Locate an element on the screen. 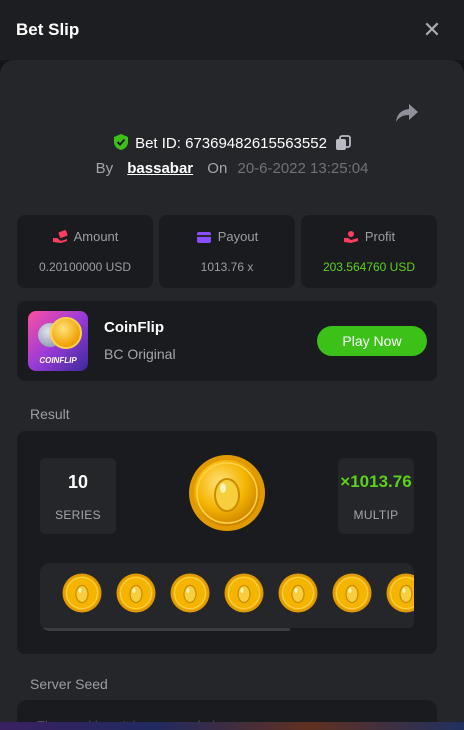 The height and width of the screenshot is (730, 464). coin-history-strip is located at coordinates (227, 597).